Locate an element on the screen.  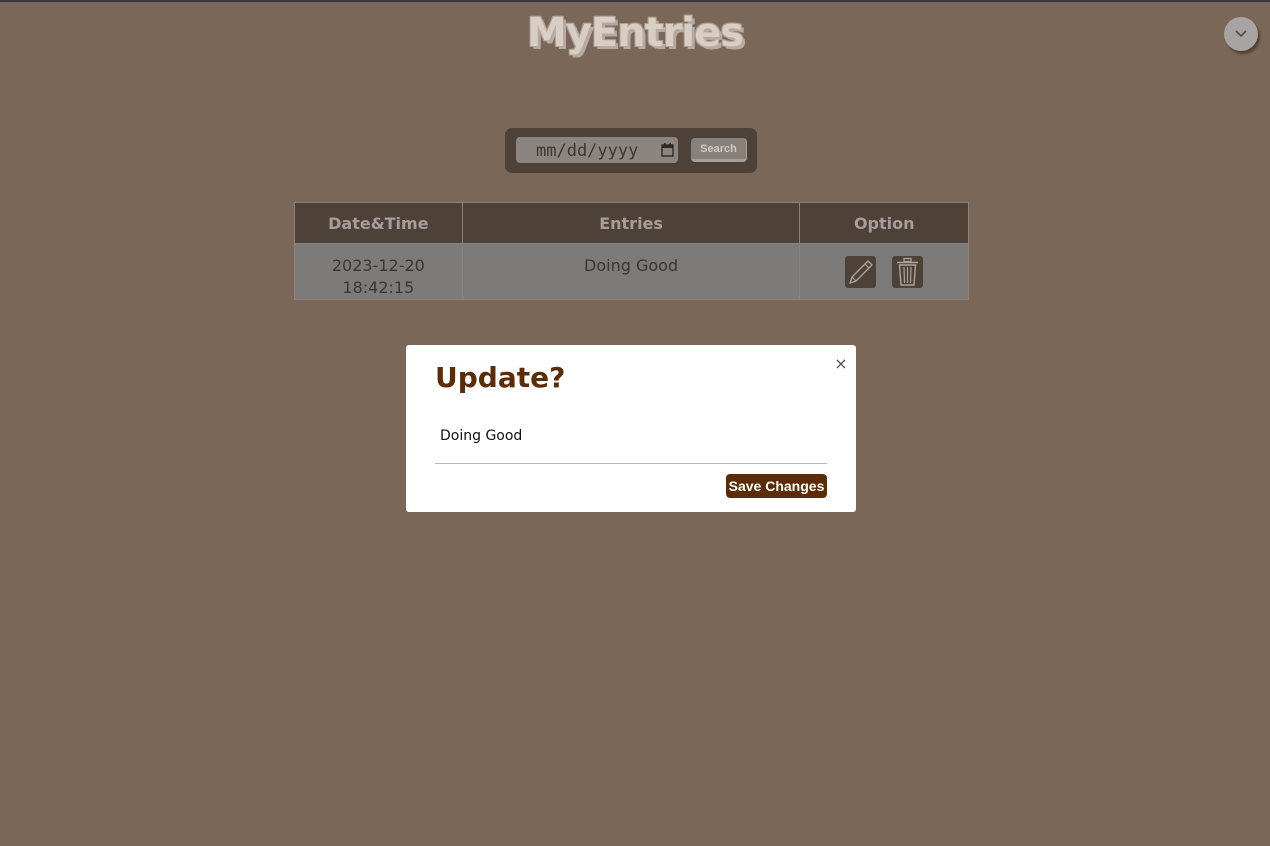
table-row: 2023-12-20 18:42:15 Doing Good is located at coordinates (631, 271).